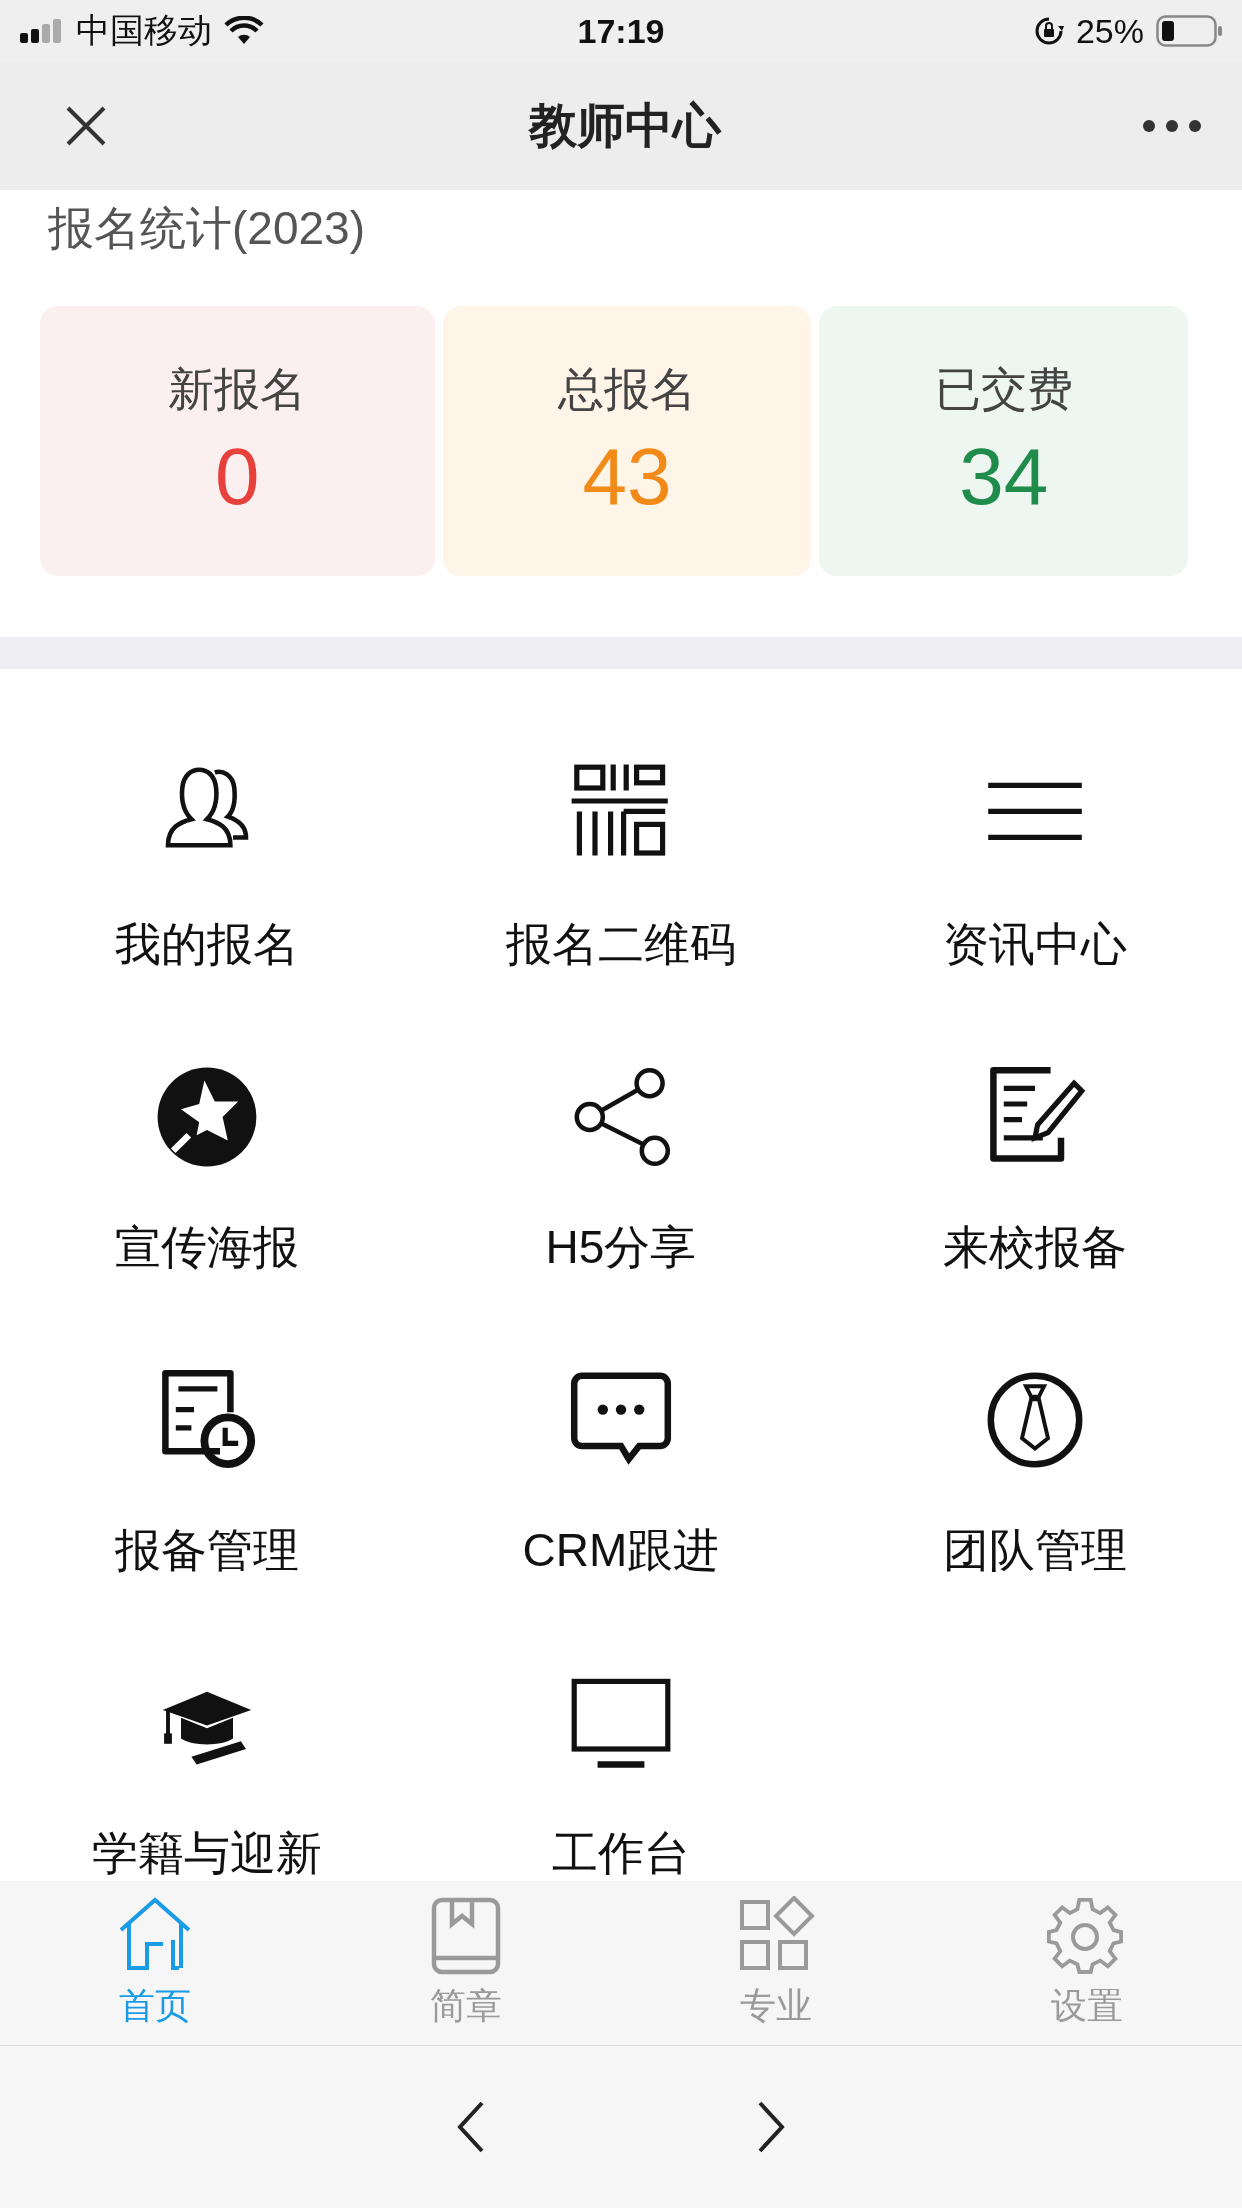 This screenshot has width=1242, height=2208. Describe the element at coordinates (1048, 31) in the screenshot. I see `rotation-lock-icon` at that location.